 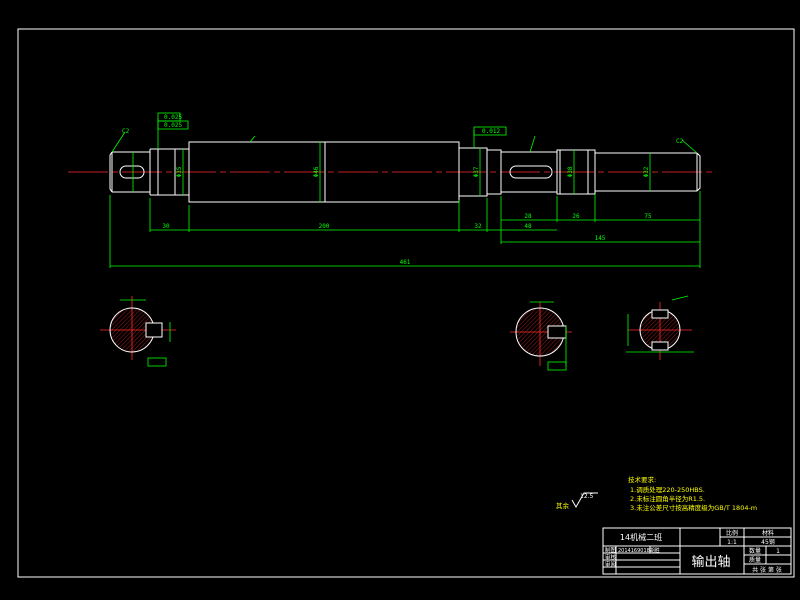 I want to click on qty-value: 1, so click(x=778, y=551).